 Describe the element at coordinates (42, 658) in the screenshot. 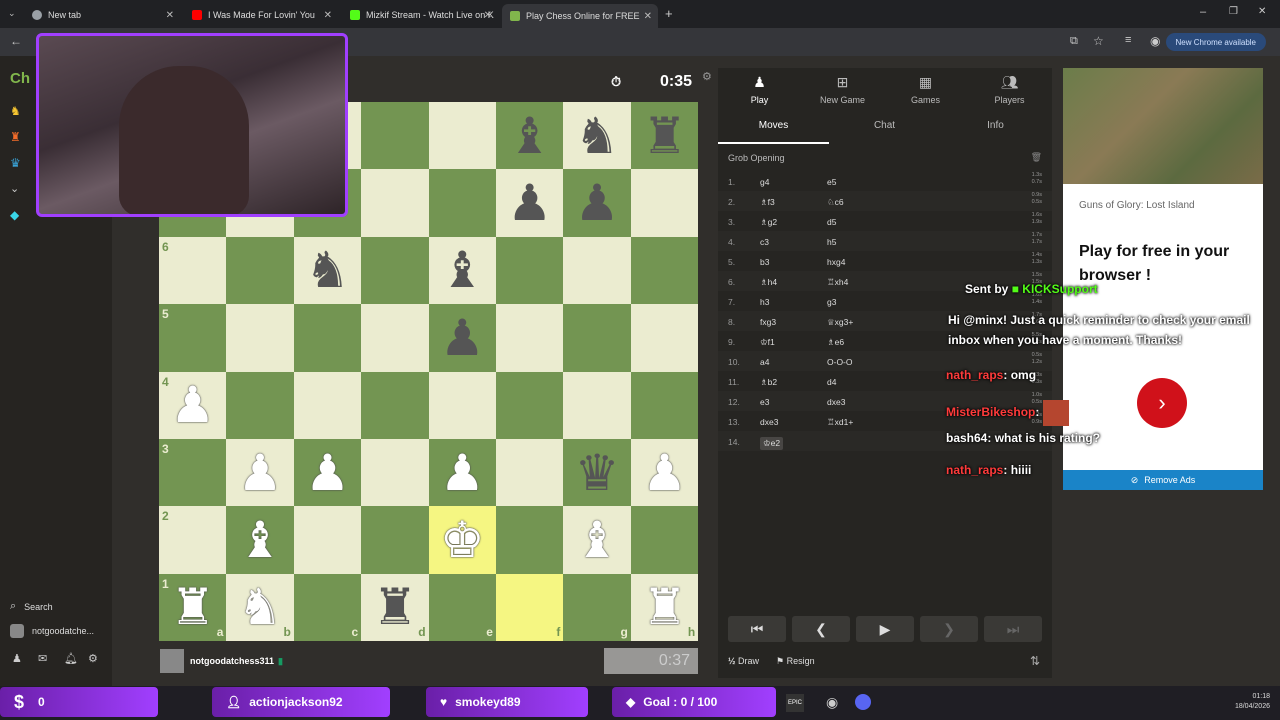

I see `messages-icon: ✉` at that location.